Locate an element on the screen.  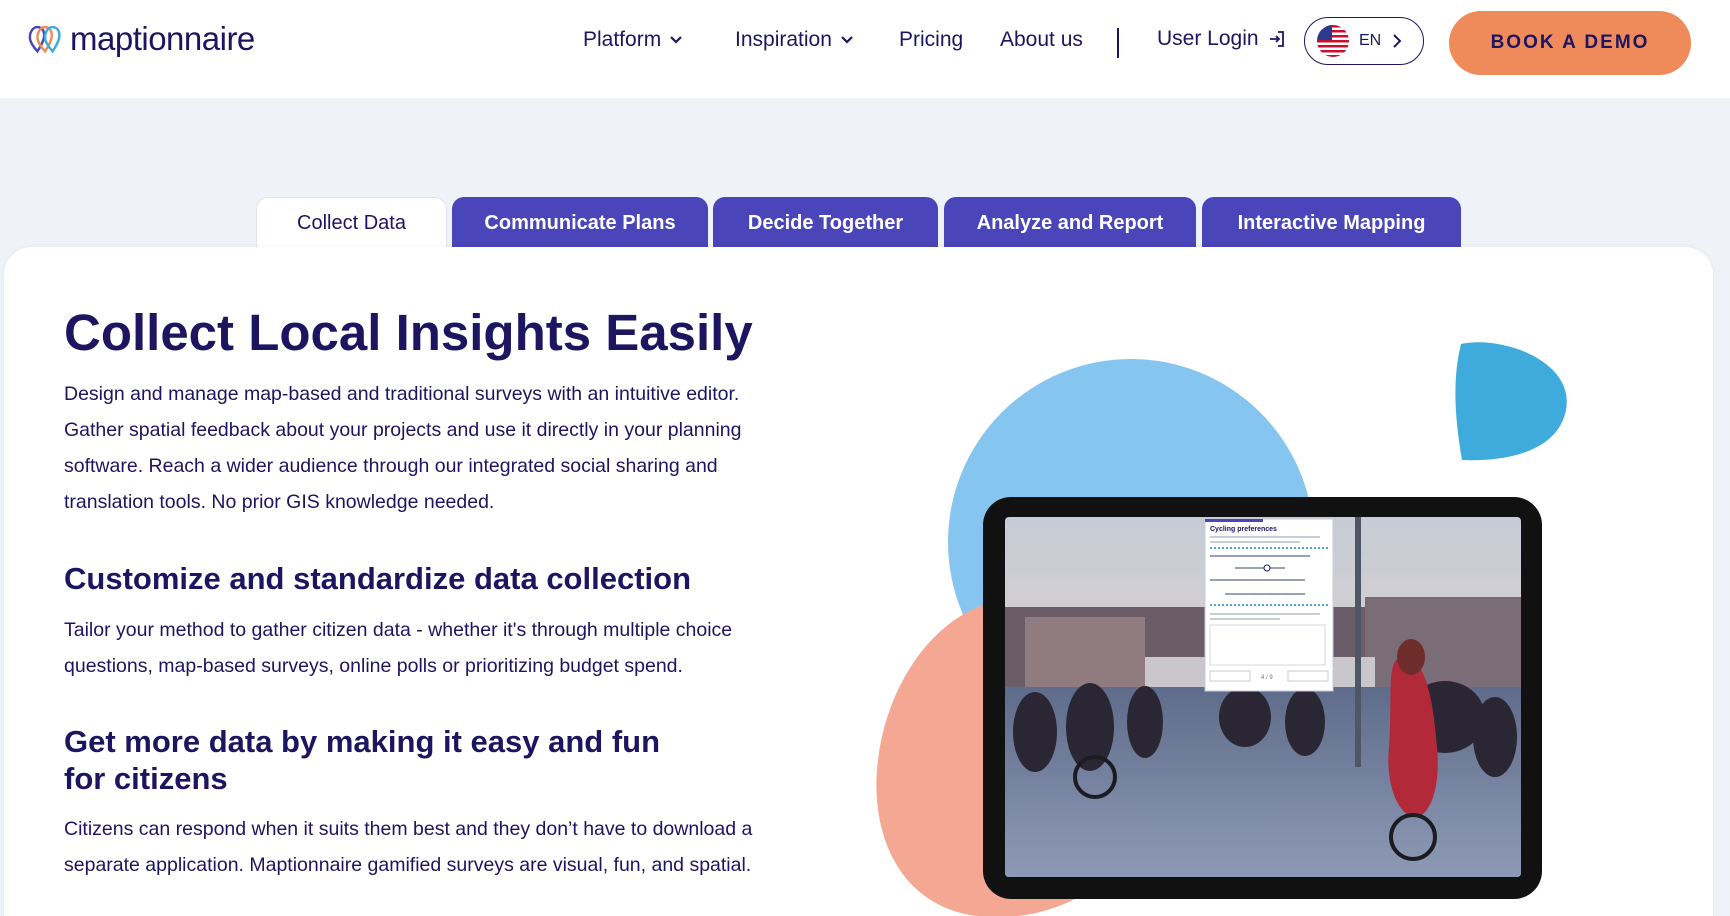
nav-platform-label: Platform is located at coordinates (622, 39).